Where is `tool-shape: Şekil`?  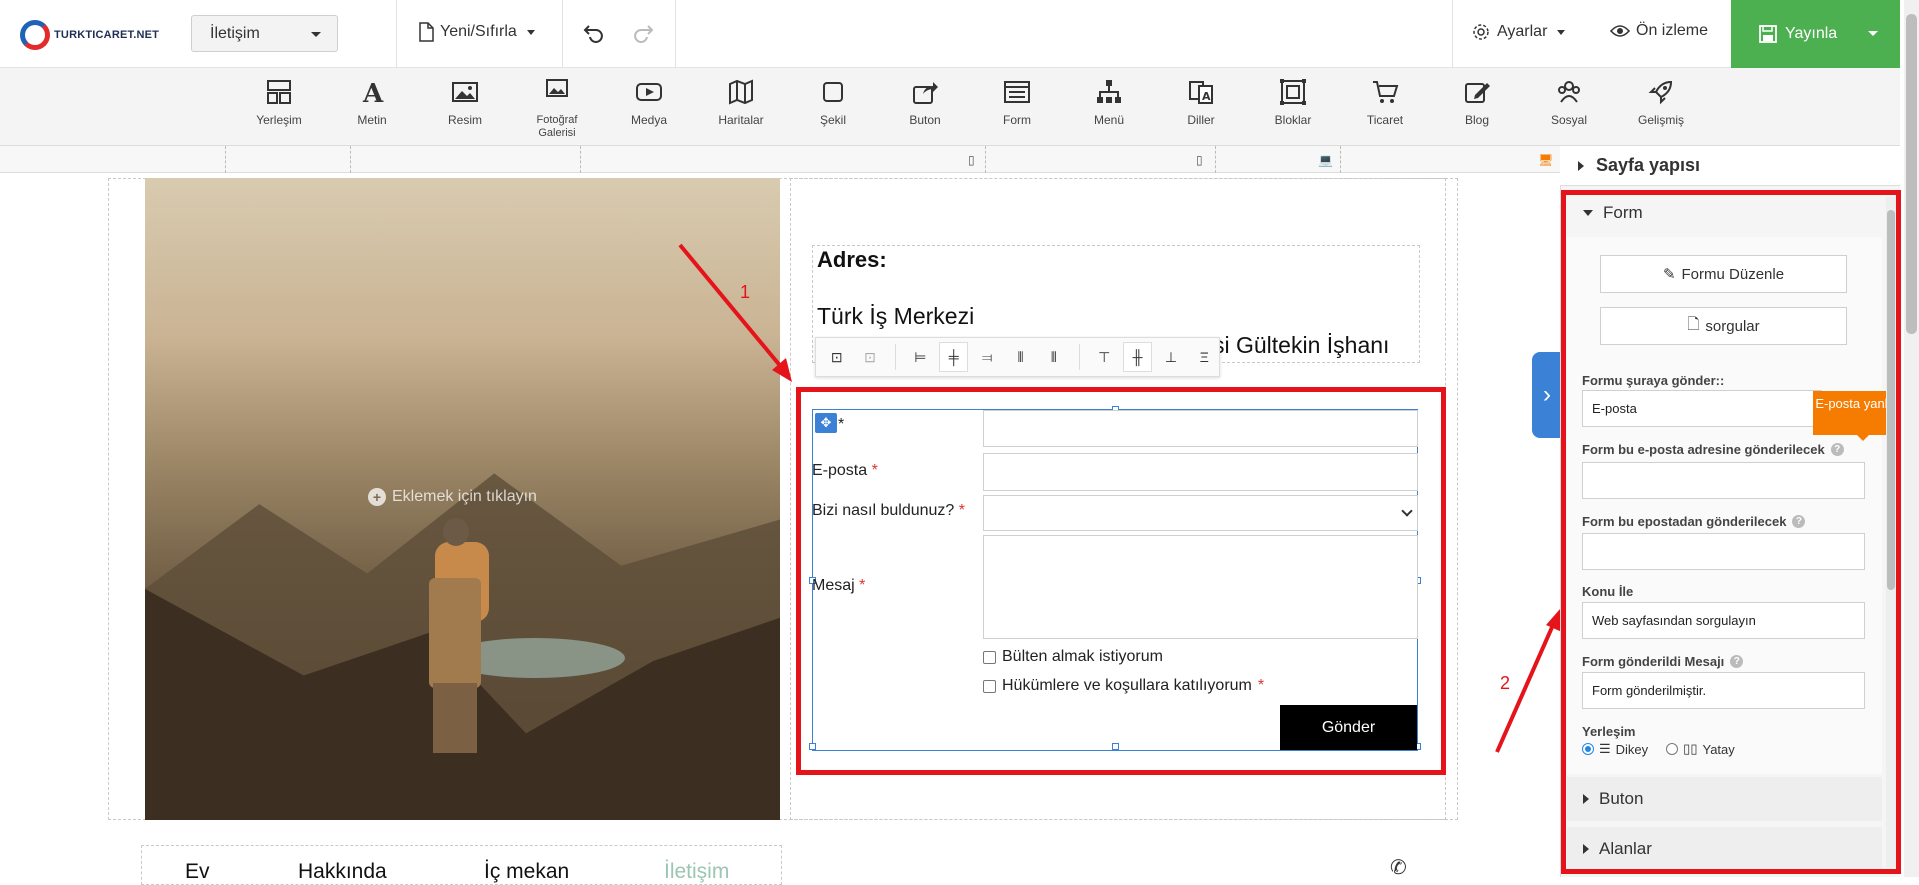
tool-shape: Şekil is located at coordinates (833, 102).